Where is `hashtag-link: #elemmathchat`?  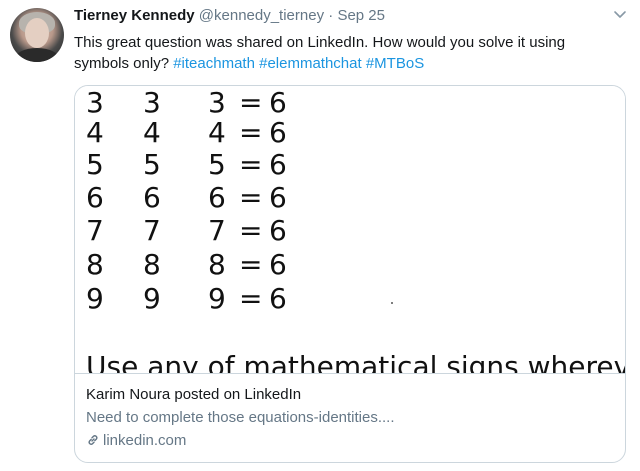 hashtag-link: #elemmathchat is located at coordinates (310, 63).